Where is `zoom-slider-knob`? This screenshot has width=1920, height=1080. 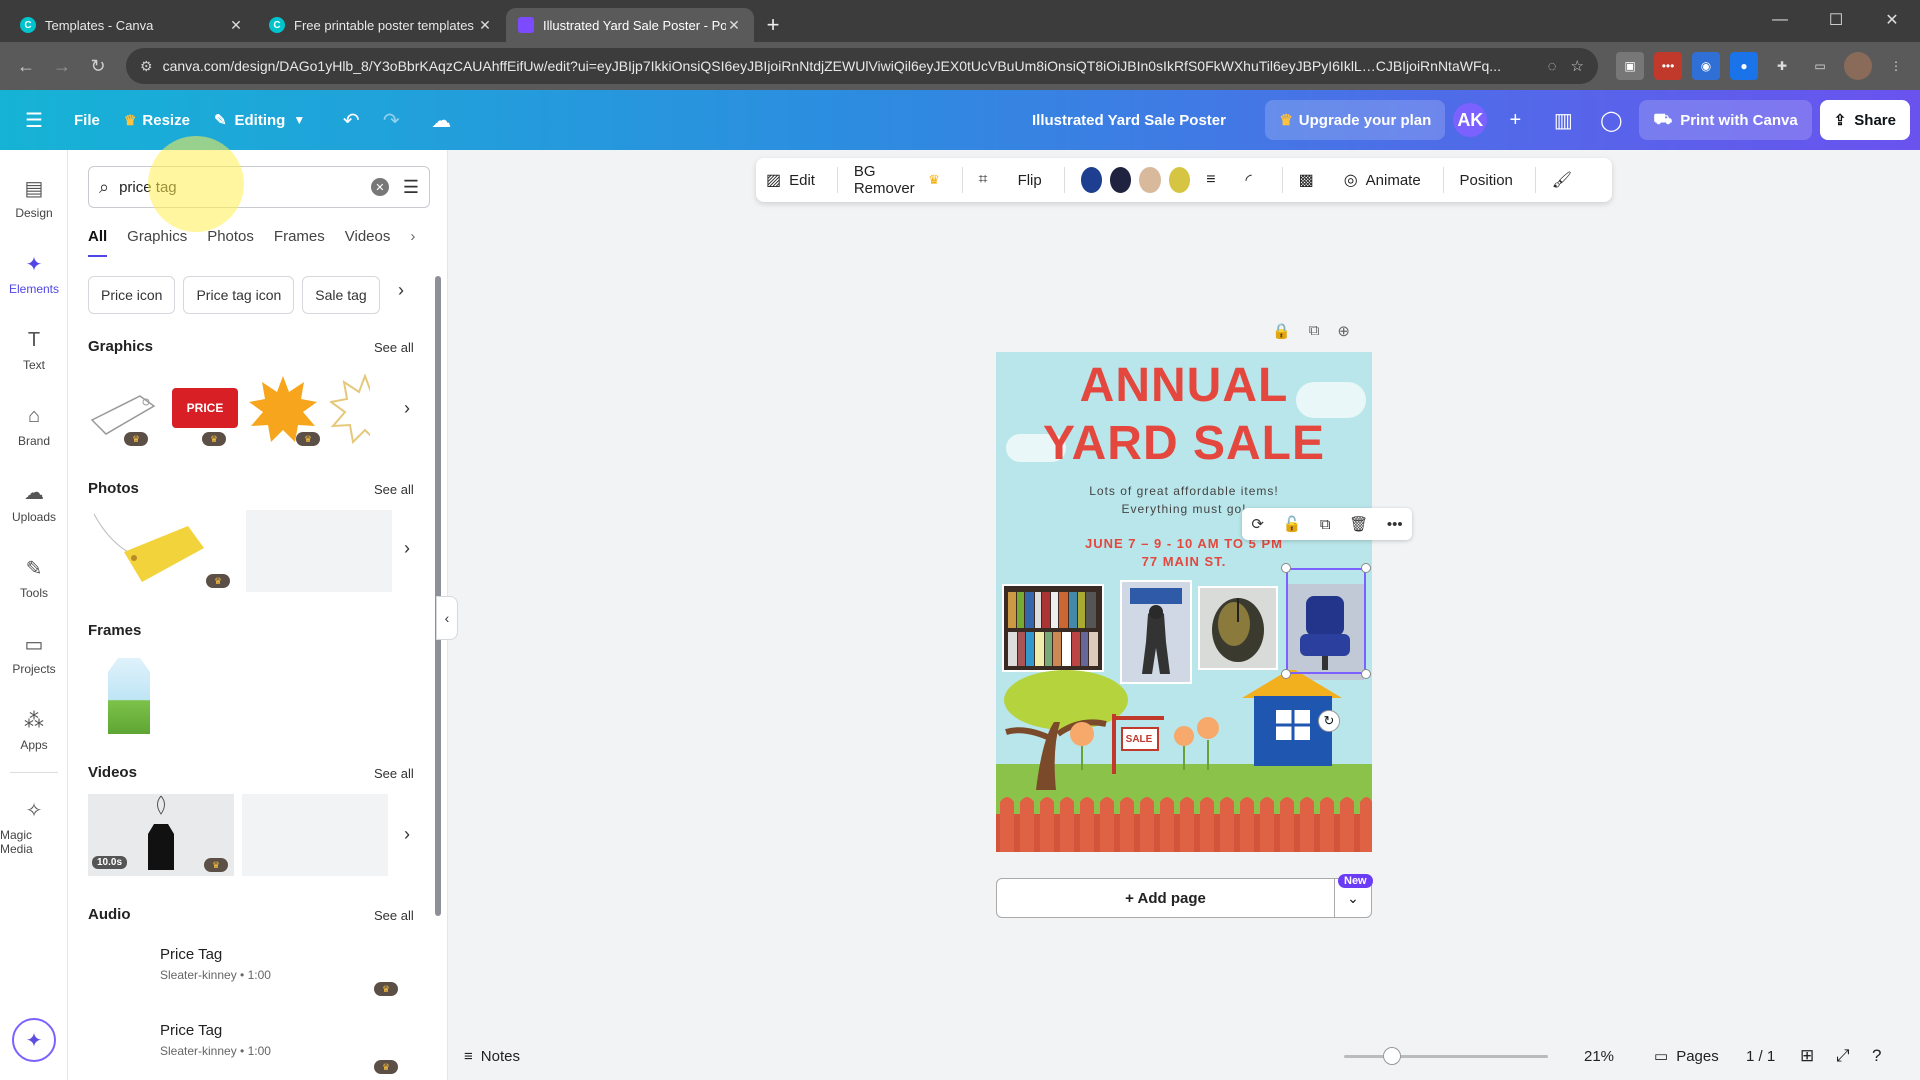 zoom-slider-knob is located at coordinates (1392, 1056).